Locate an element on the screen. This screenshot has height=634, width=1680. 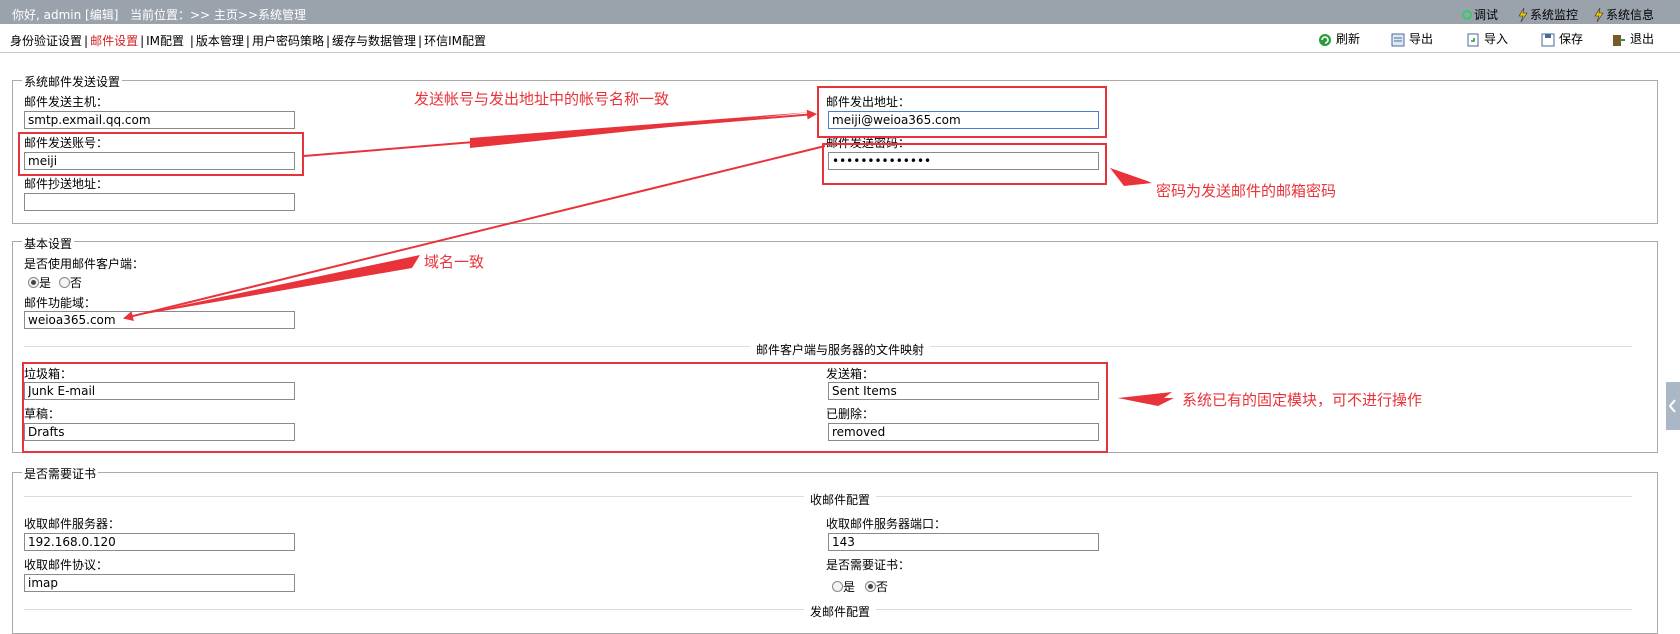
arrow-from-to-domain is located at coordinates (474, 233).